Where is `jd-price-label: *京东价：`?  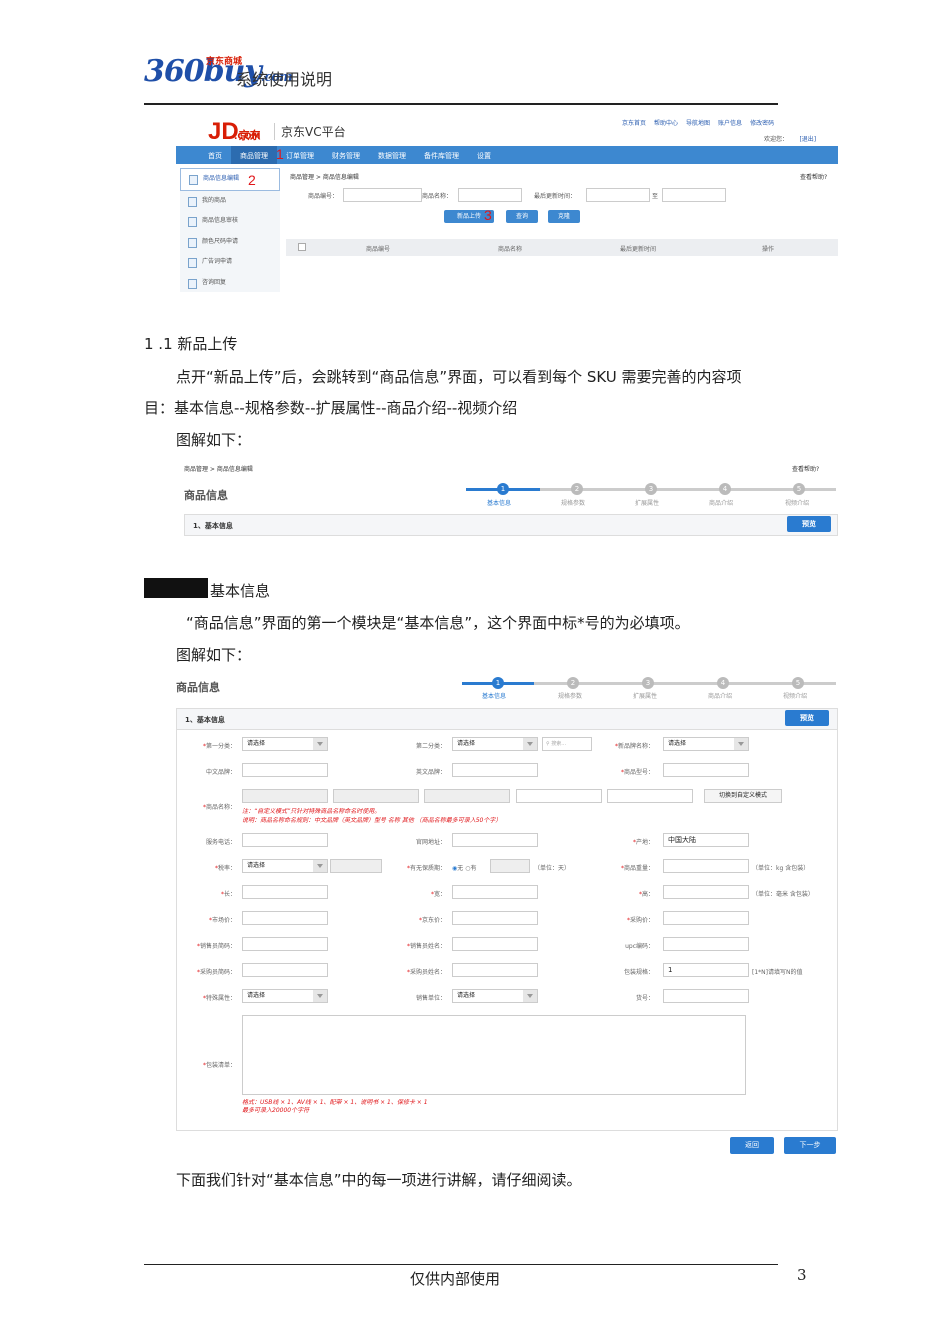
jd-price-label: *京东价： is located at coordinates (432, 920).